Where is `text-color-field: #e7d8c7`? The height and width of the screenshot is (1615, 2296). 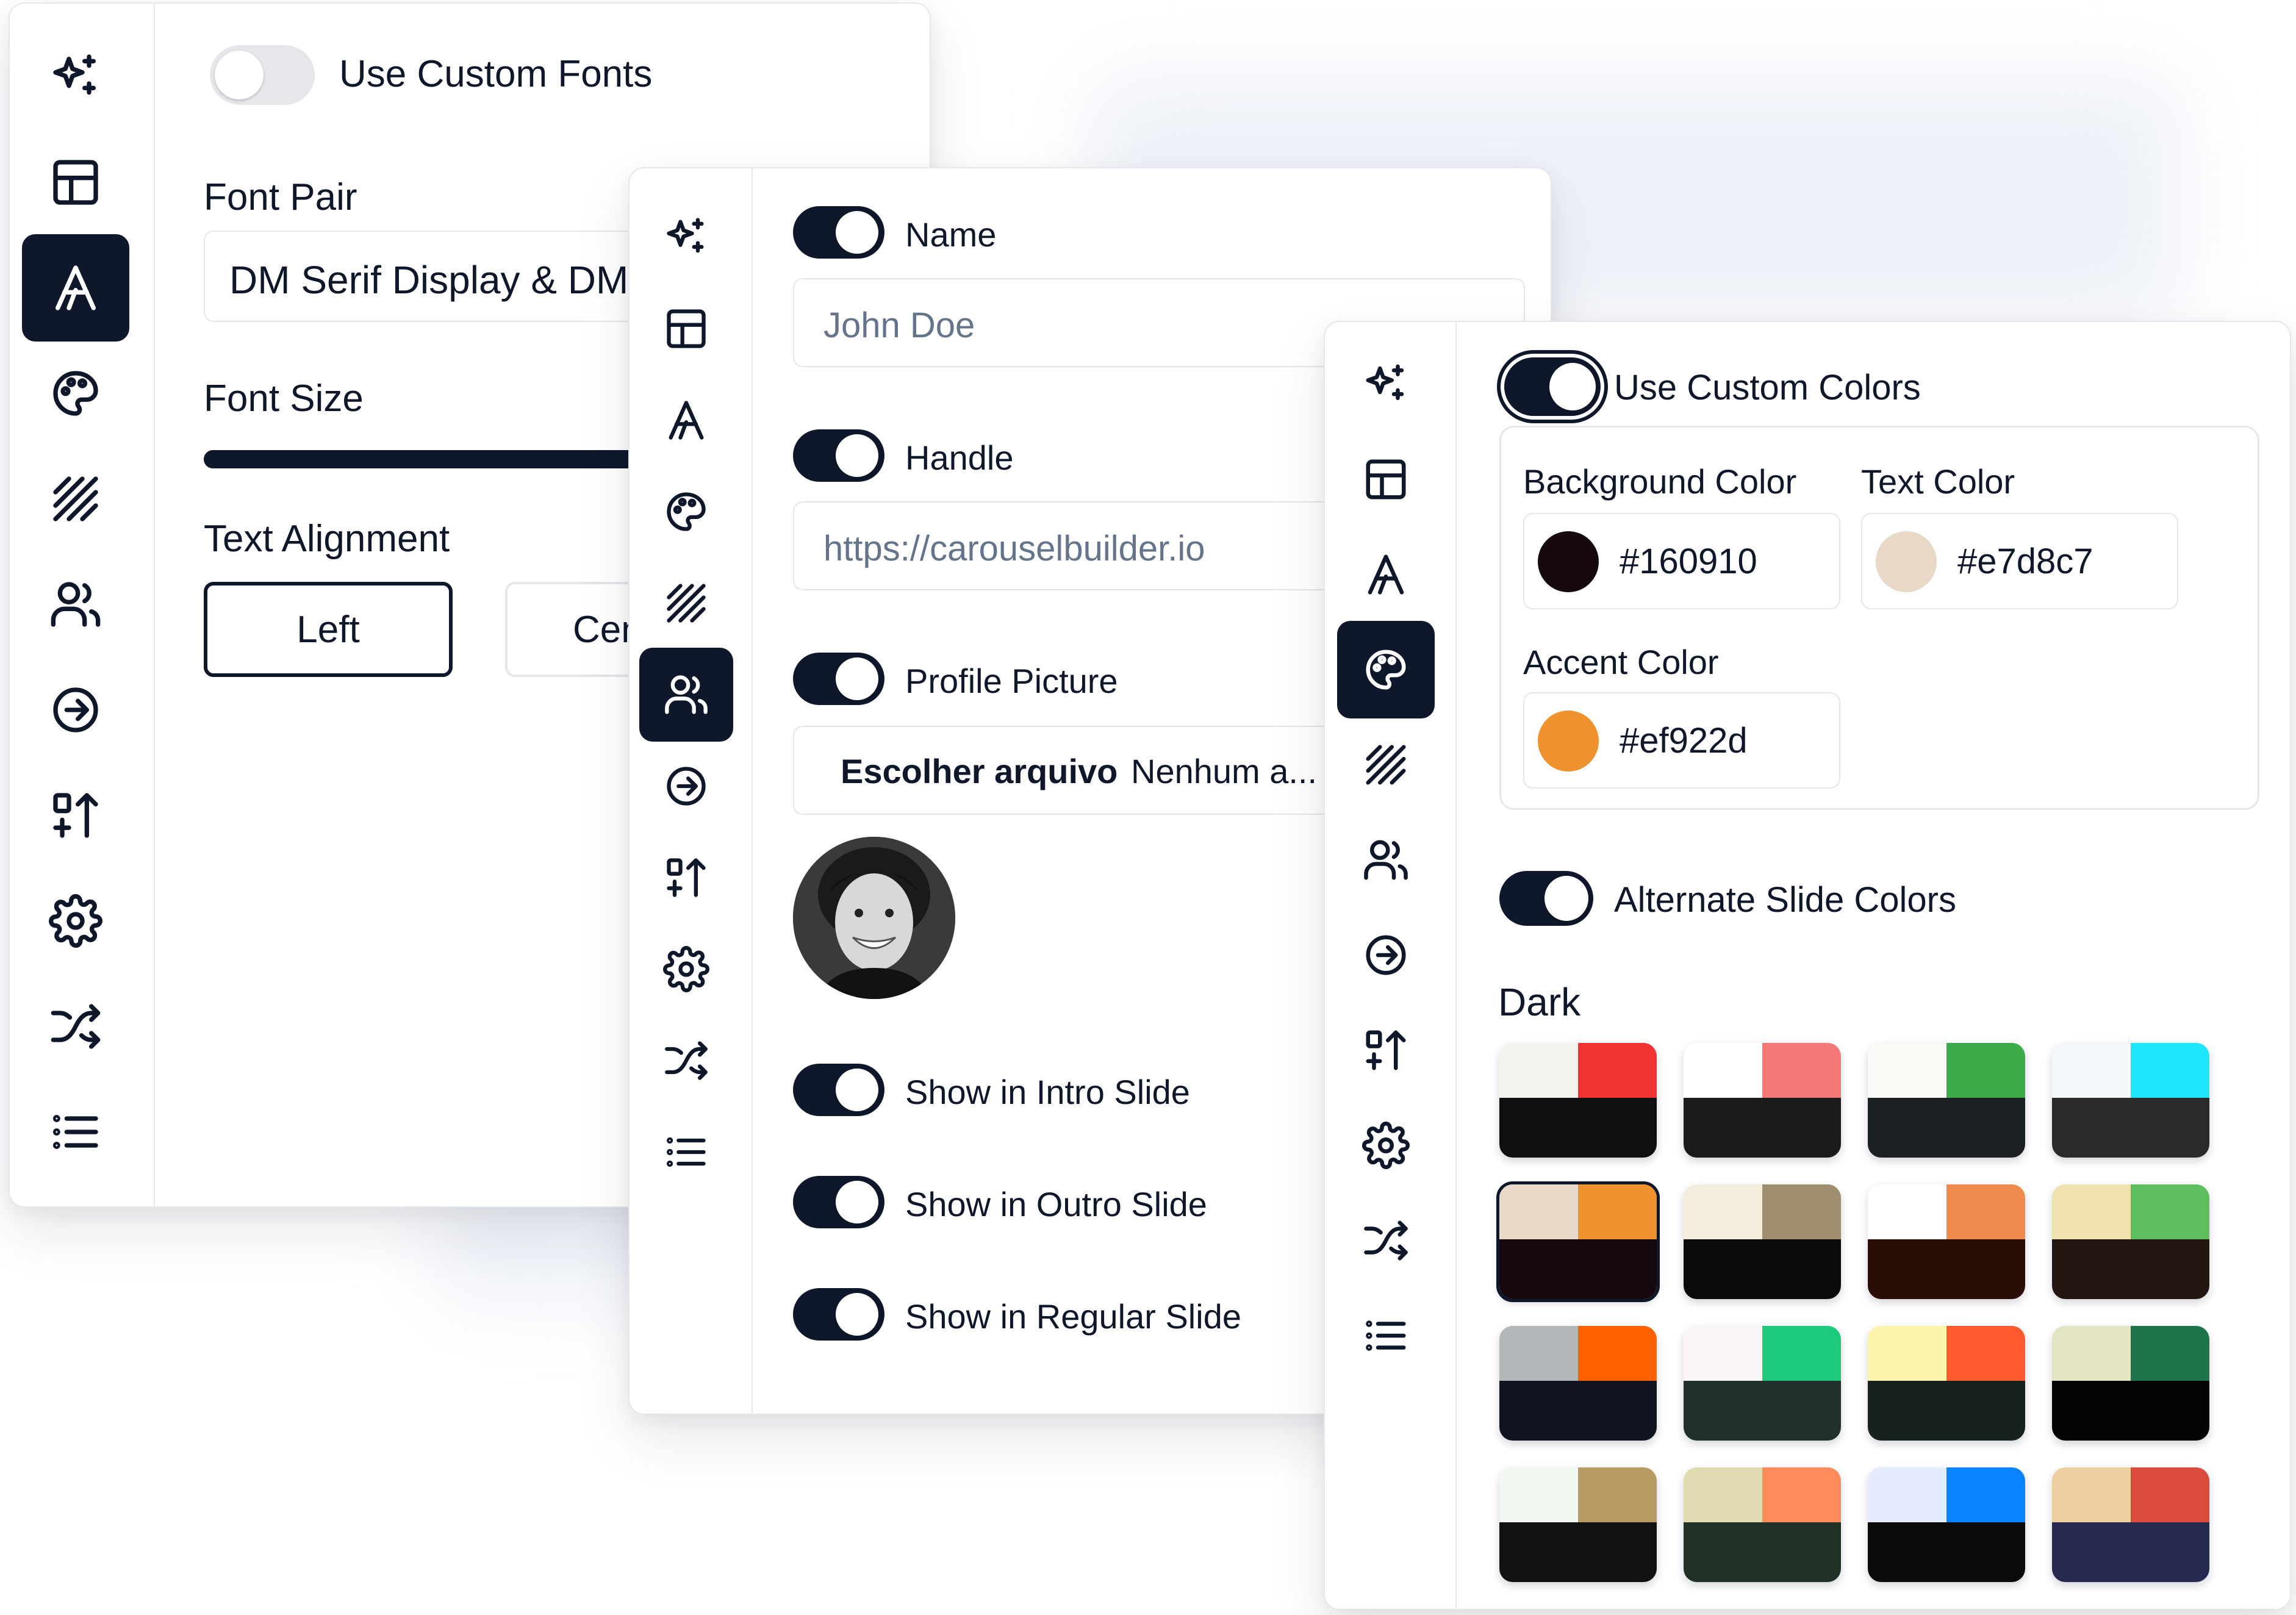
text-color-field: #e7d8c7 is located at coordinates (2020, 561).